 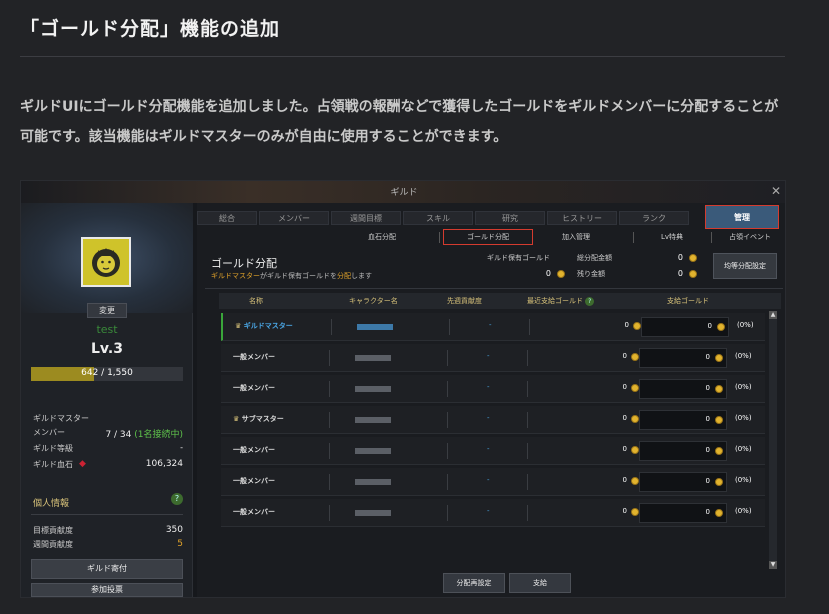 I want to click on subtab-gold-distribution: ゴールド分配, so click(x=488, y=237).